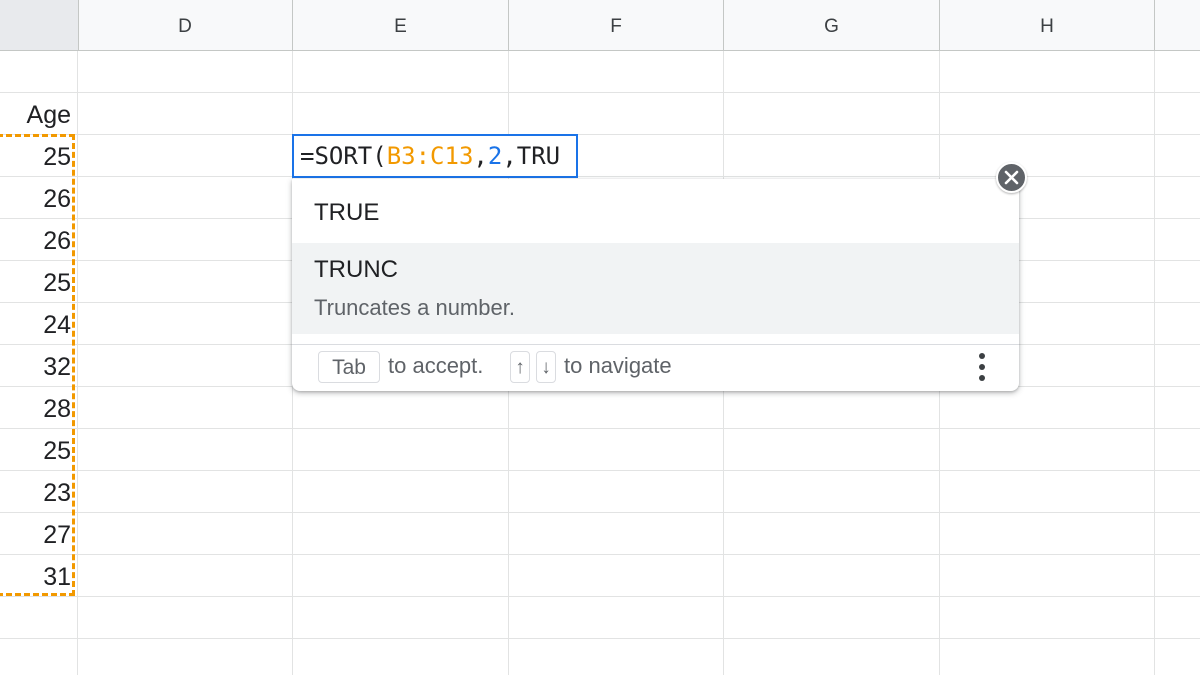 The width and height of the screenshot is (1200, 675). I want to click on formula-function: =SORT(, so click(343, 156).